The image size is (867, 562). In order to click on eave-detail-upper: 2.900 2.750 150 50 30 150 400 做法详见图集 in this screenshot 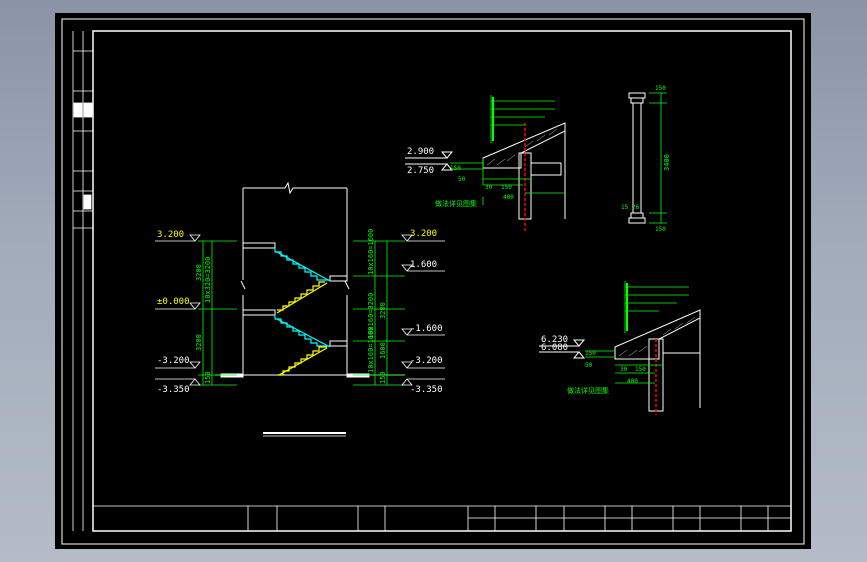, I will do `click(485, 163)`.